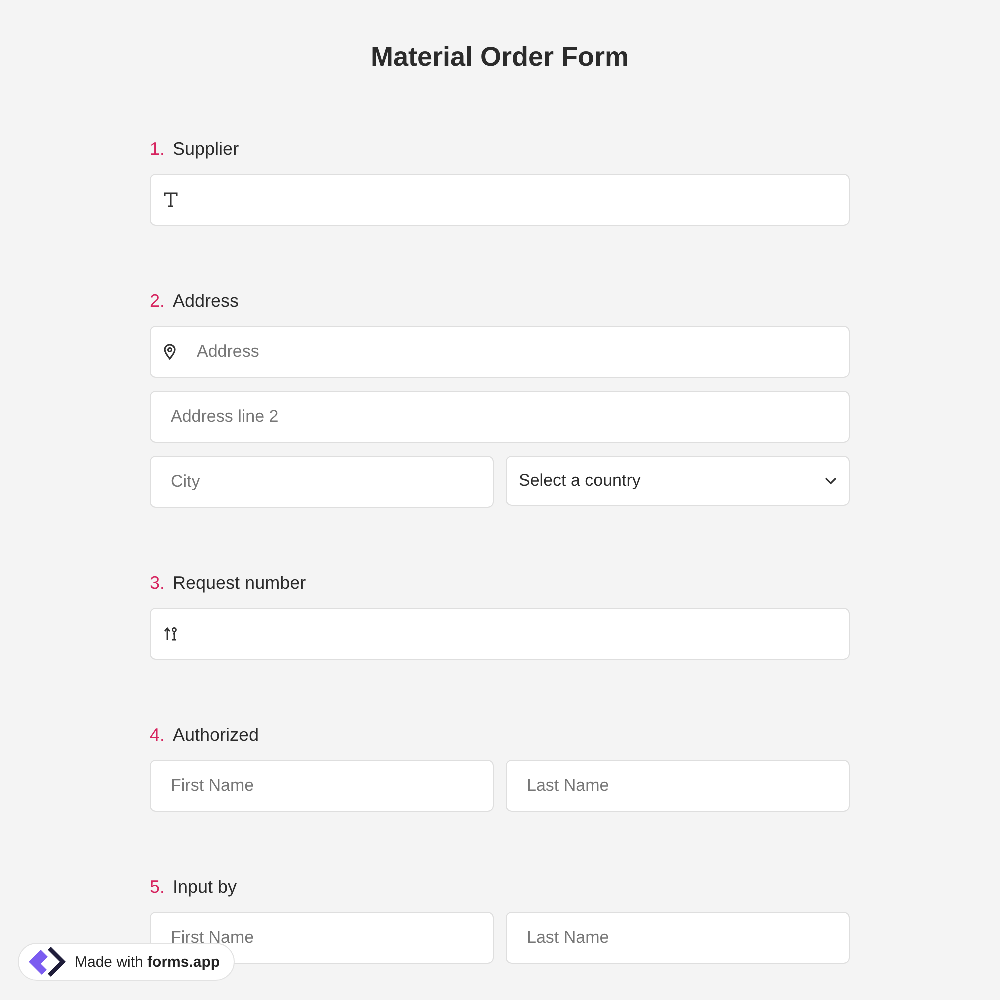 The image size is (1000, 1000). Describe the element at coordinates (678, 481) in the screenshot. I see `country-dropdown: Select a country` at that location.